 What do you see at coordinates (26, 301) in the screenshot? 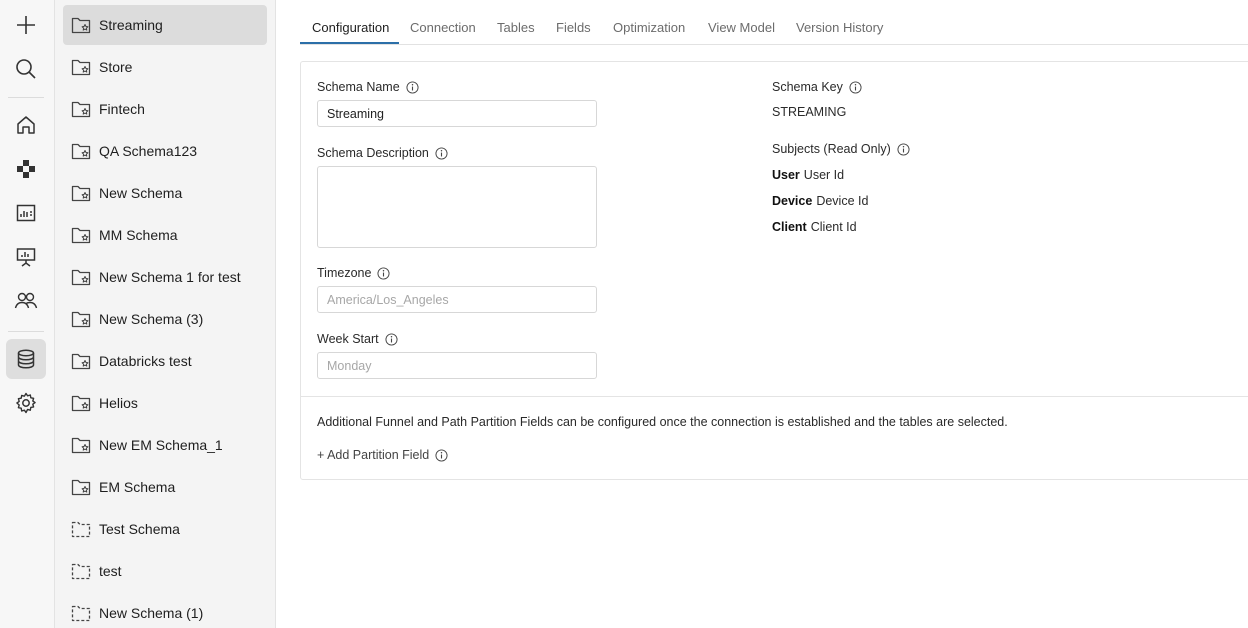
I see `users-icon` at bounding box center [26, 301].